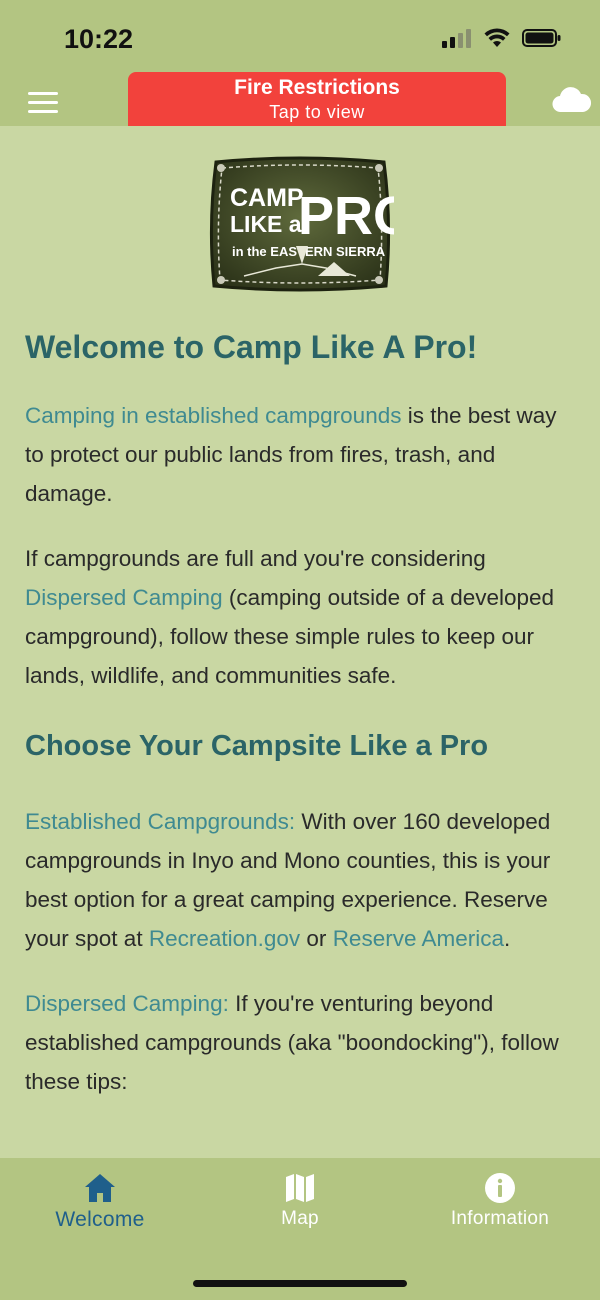  I want to click on reserve-america-link: Reserve America, so click(418, 938).